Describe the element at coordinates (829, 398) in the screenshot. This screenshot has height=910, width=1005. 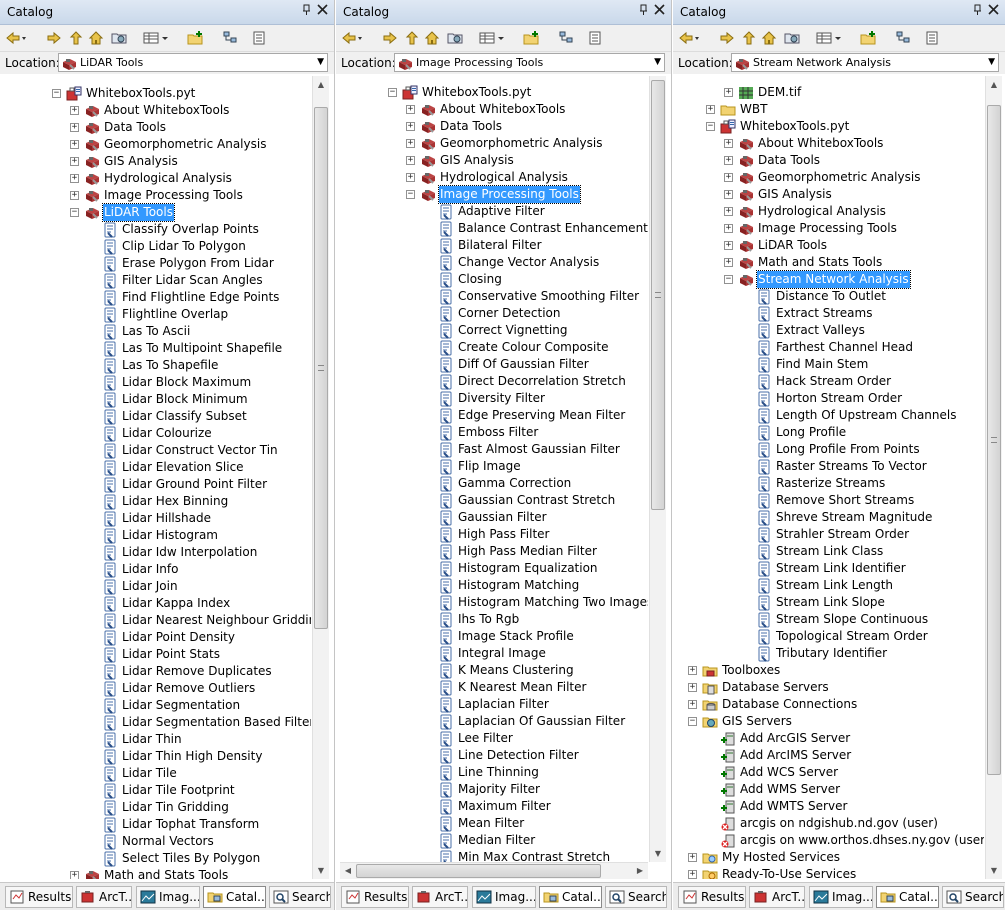
I see `tree-item-horton-stream-order: Horton Stream Order` at that location.